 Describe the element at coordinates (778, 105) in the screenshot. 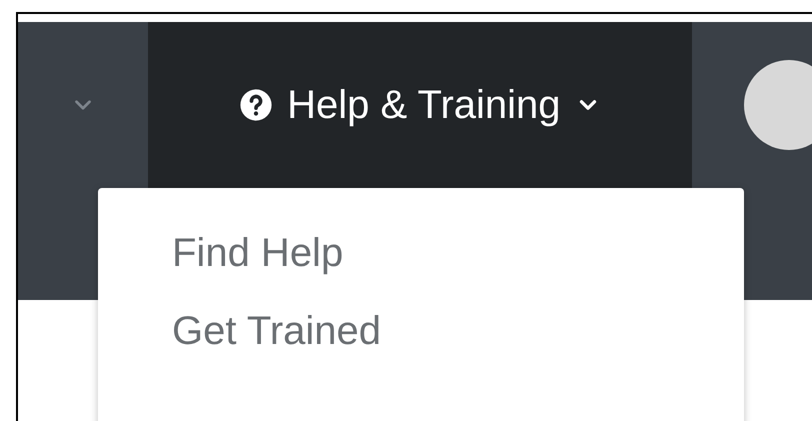

I see `avatar` at that location.